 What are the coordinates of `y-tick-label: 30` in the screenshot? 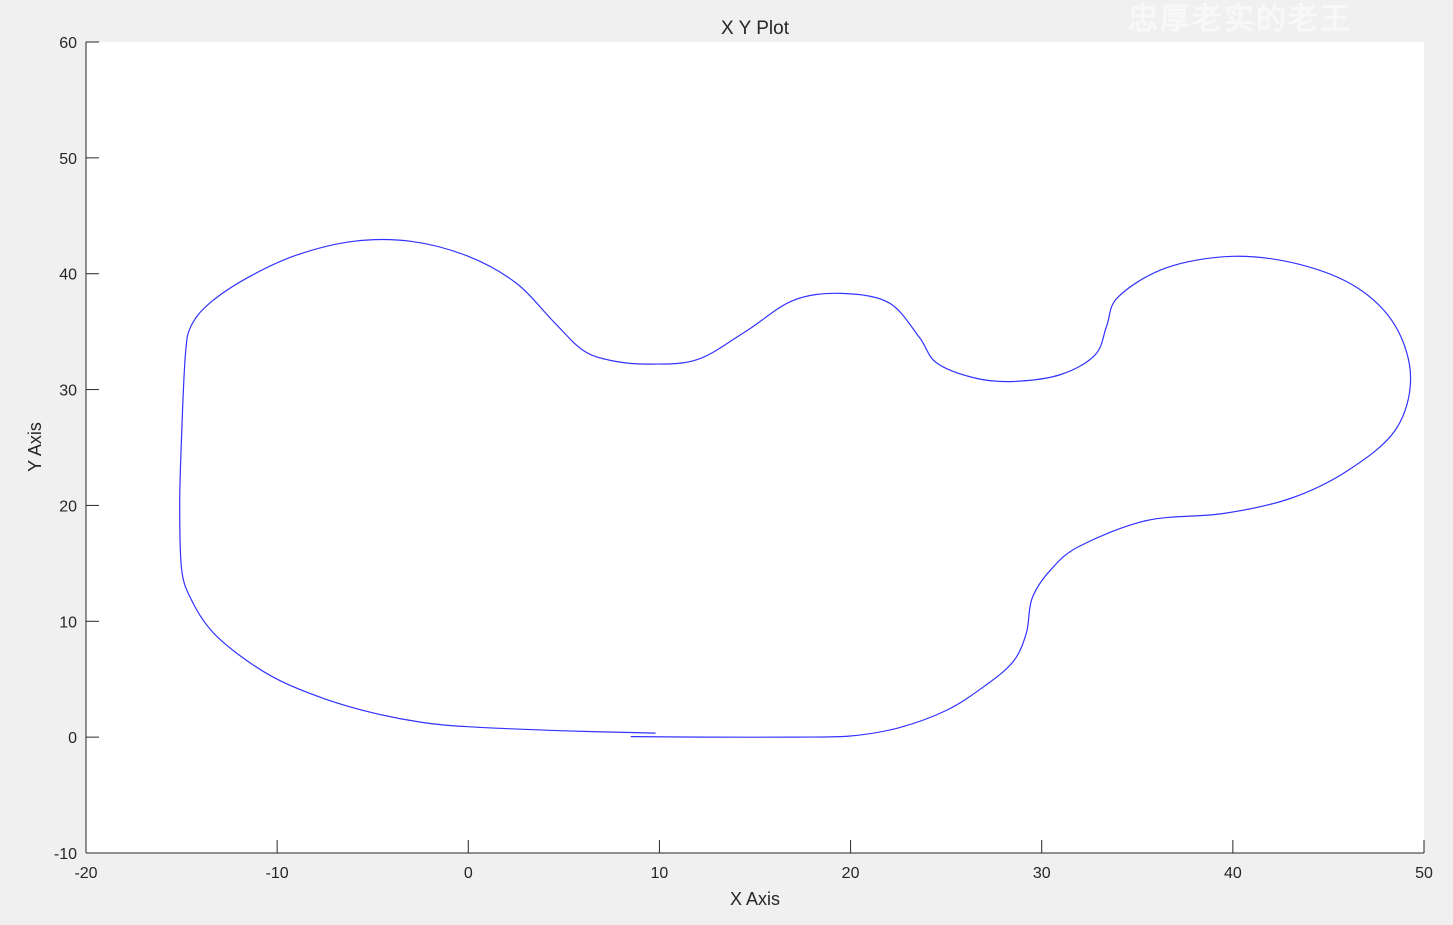 It's located at (68, 391).